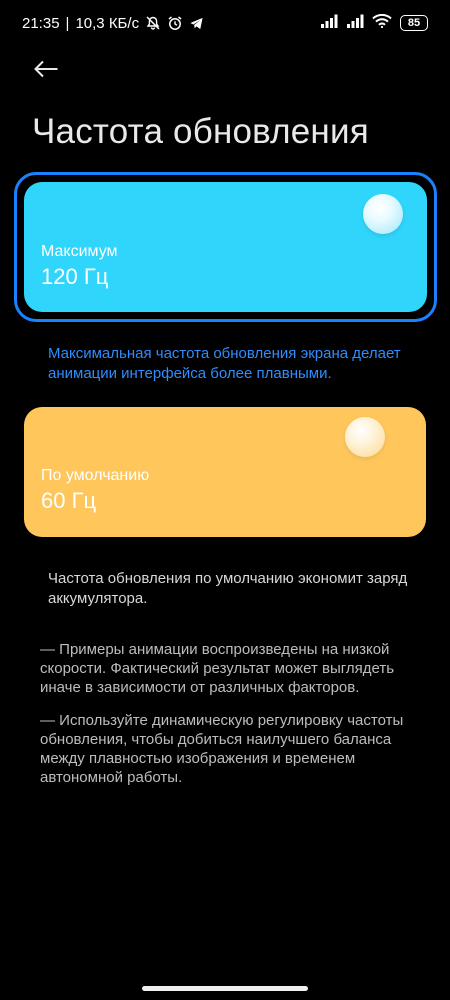  Describe the element at coordinates (225, 472) in the screenshot. I see `option-card-default: По умолчанию 60 Гц` at that location.